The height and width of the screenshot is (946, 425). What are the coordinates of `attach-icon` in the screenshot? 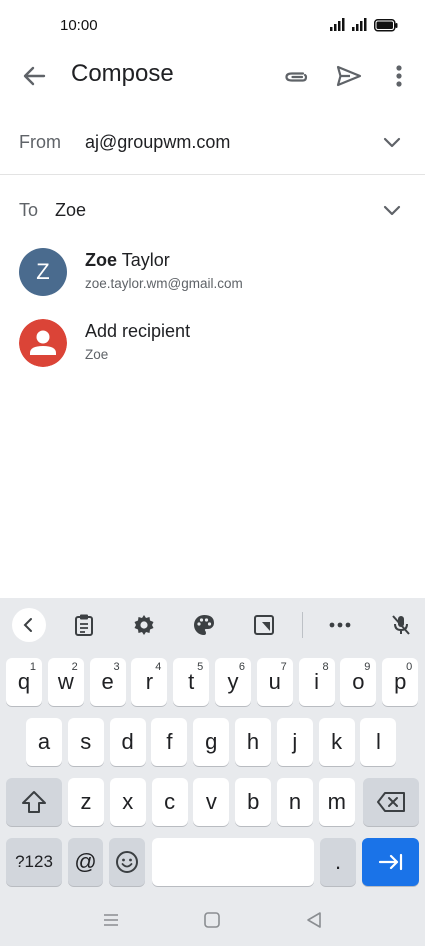 It's located at (294, 76).